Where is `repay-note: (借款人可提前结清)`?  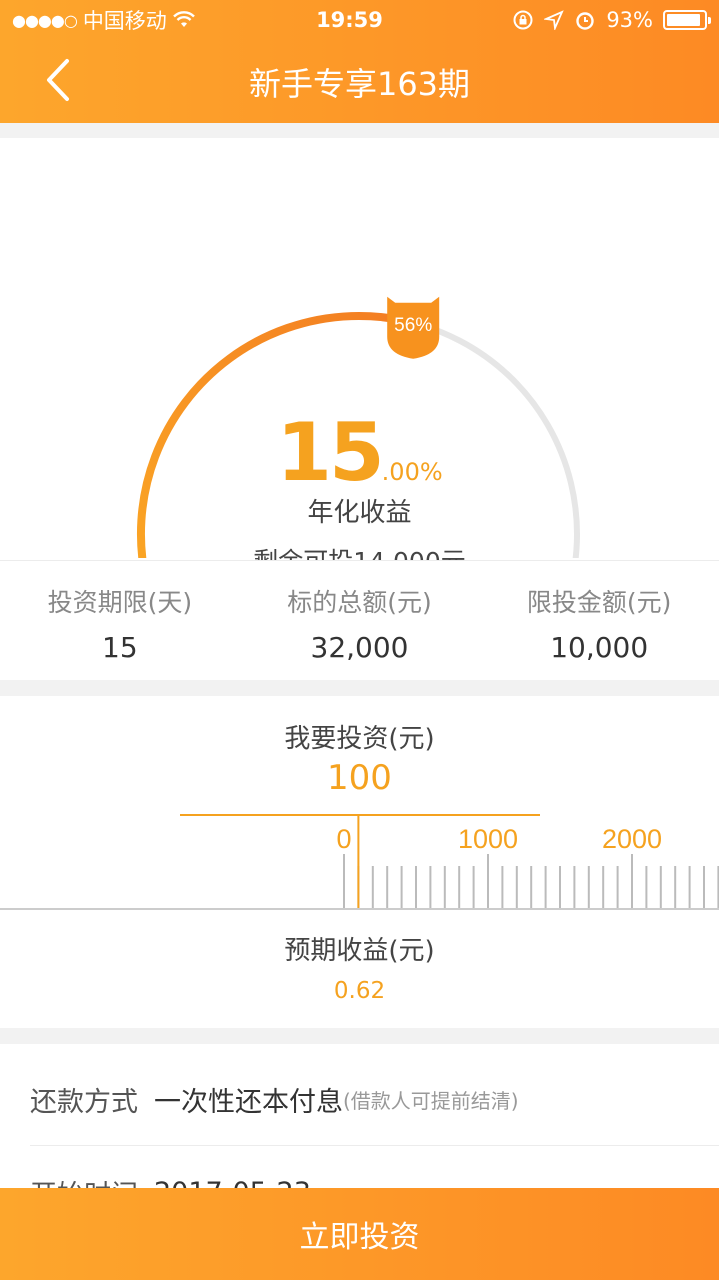
repay-note: (借款人可提前结清) is located at coordinates (431, 1101).